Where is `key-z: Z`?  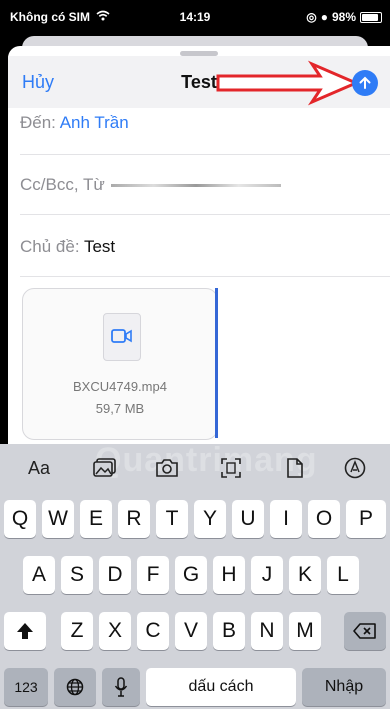
key-z: Z is located at coordinates (77, 631).